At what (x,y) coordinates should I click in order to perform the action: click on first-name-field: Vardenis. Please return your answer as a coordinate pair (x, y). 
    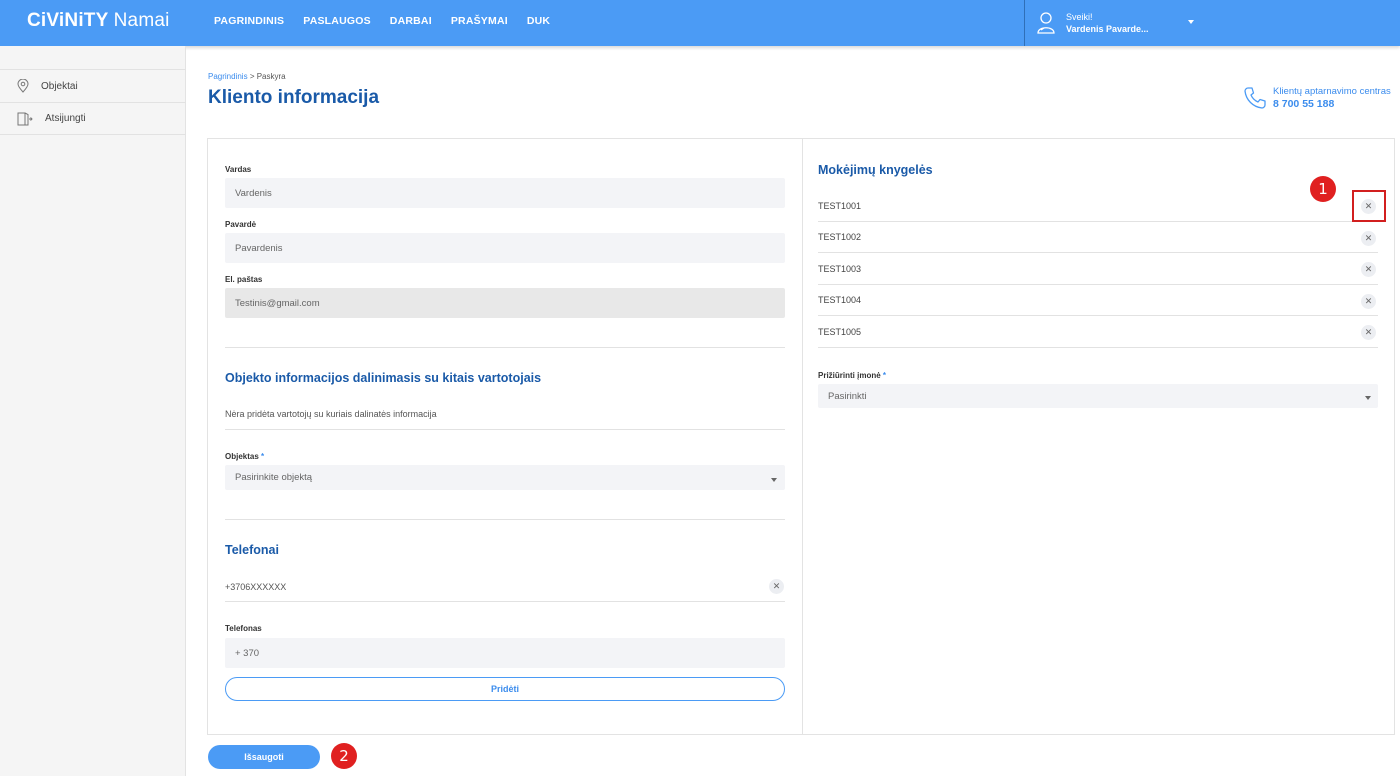
    Looking at the image, I should click on (505, 193).